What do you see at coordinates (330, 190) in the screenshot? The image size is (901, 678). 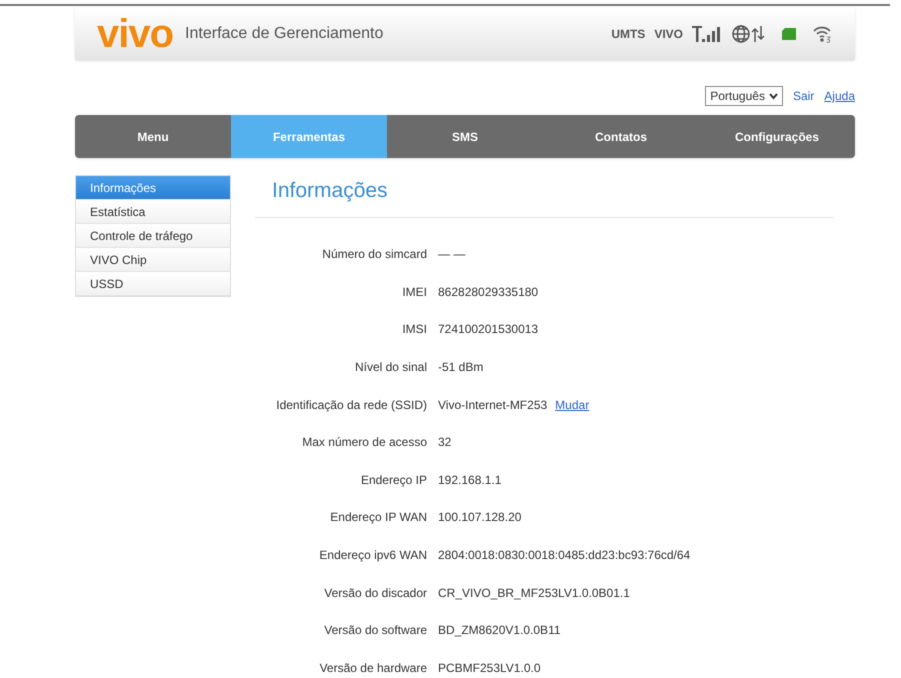 I see `page-title: Informações` at bounding box center [330, 190].